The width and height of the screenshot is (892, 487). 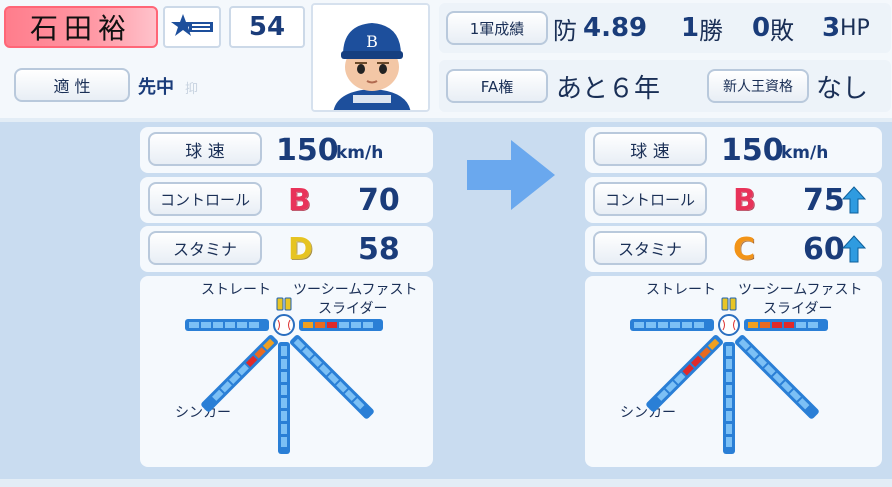 What do you see at coordinates (855, 28) in the screenshot?
I see `holds-suffix: HP` at bounding box center [855, 28].